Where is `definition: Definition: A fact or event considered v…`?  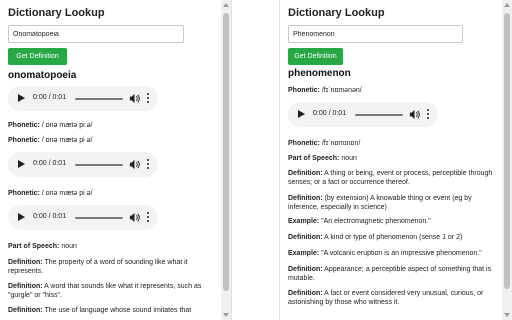
definition: Definition: A fact or event considered v… is located at coordinates (393, 298).